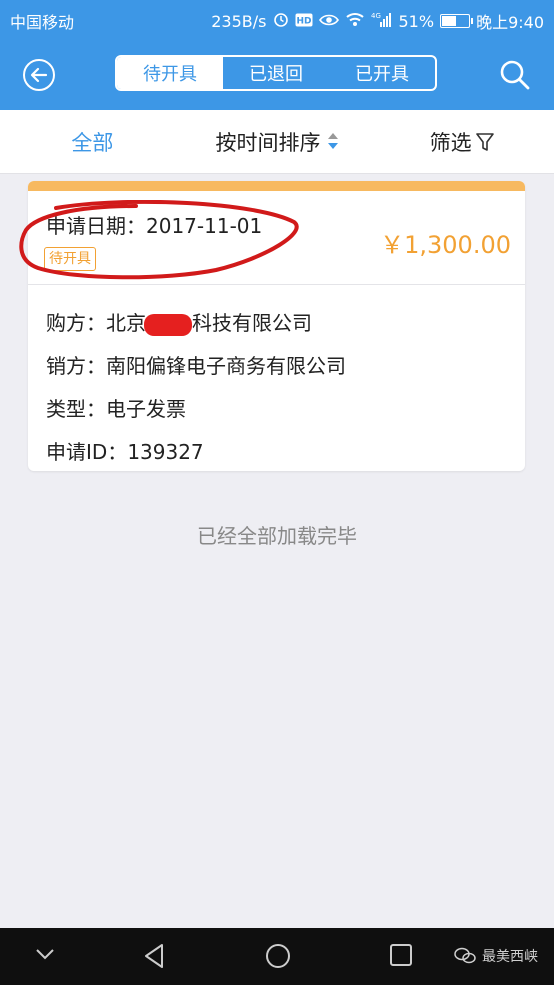  What do you see at coordinates (376, 16) in the screenshot?
I see `svg-text: 4G` at bounding box center [376, 16].